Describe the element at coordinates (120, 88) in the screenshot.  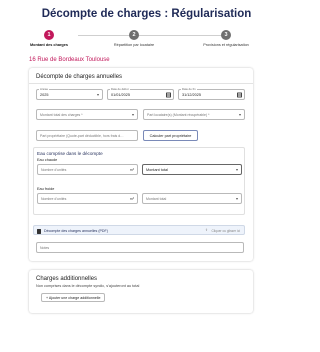
I see `start-date-label: Date de début` at that location.